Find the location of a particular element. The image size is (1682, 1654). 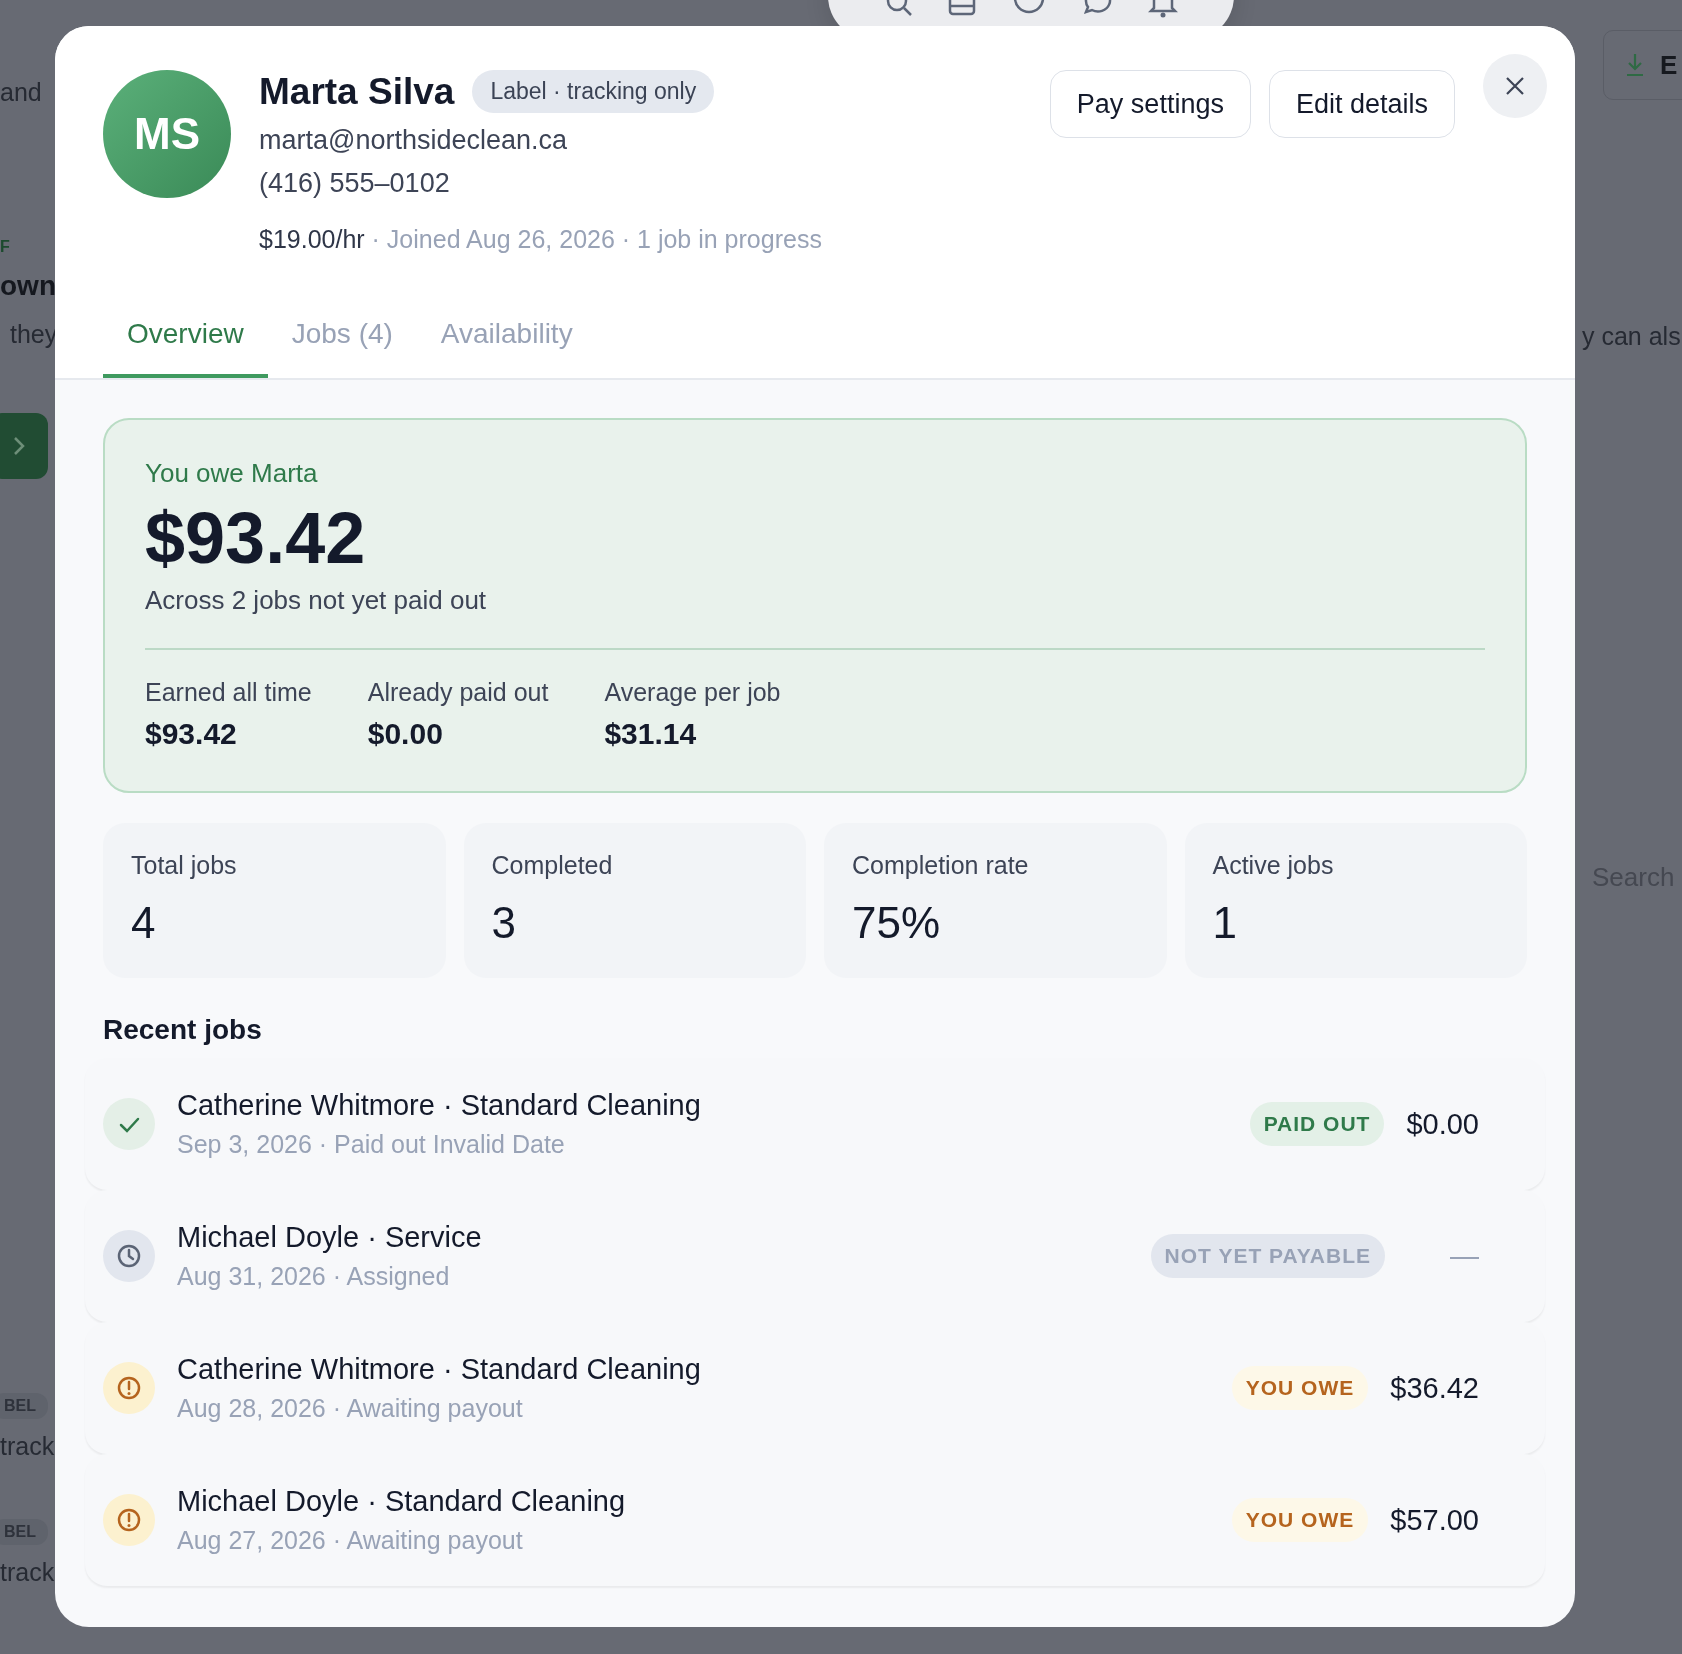

metric-label: Completed is located at coordinates (552, 865).